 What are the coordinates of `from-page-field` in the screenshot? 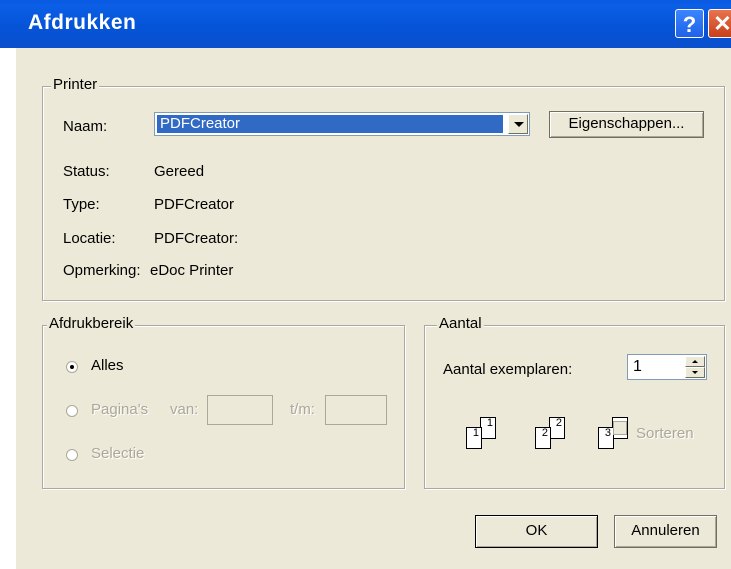 It's located at (240, 410).